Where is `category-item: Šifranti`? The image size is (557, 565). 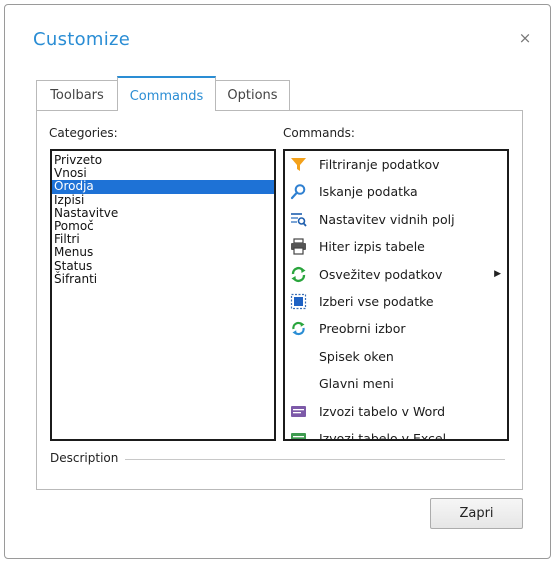 category-item: Šifranti is located at coordinates (163, 279).